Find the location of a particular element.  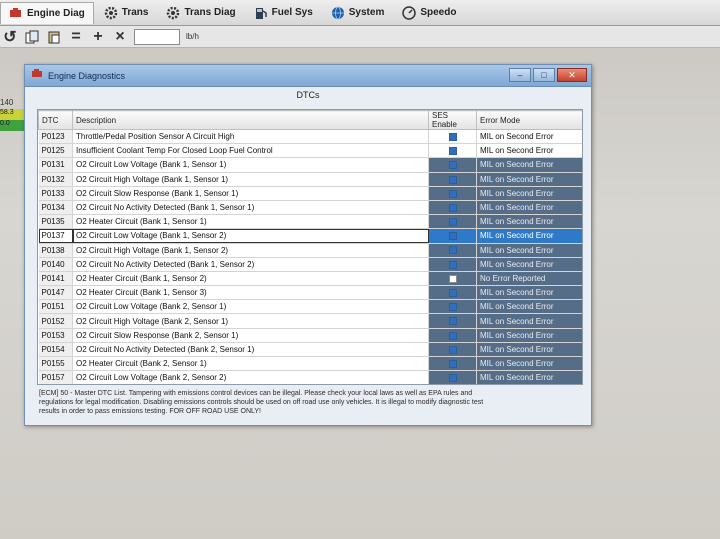

dtc-code-cell: P0155 is located at coordinates (55, 364).